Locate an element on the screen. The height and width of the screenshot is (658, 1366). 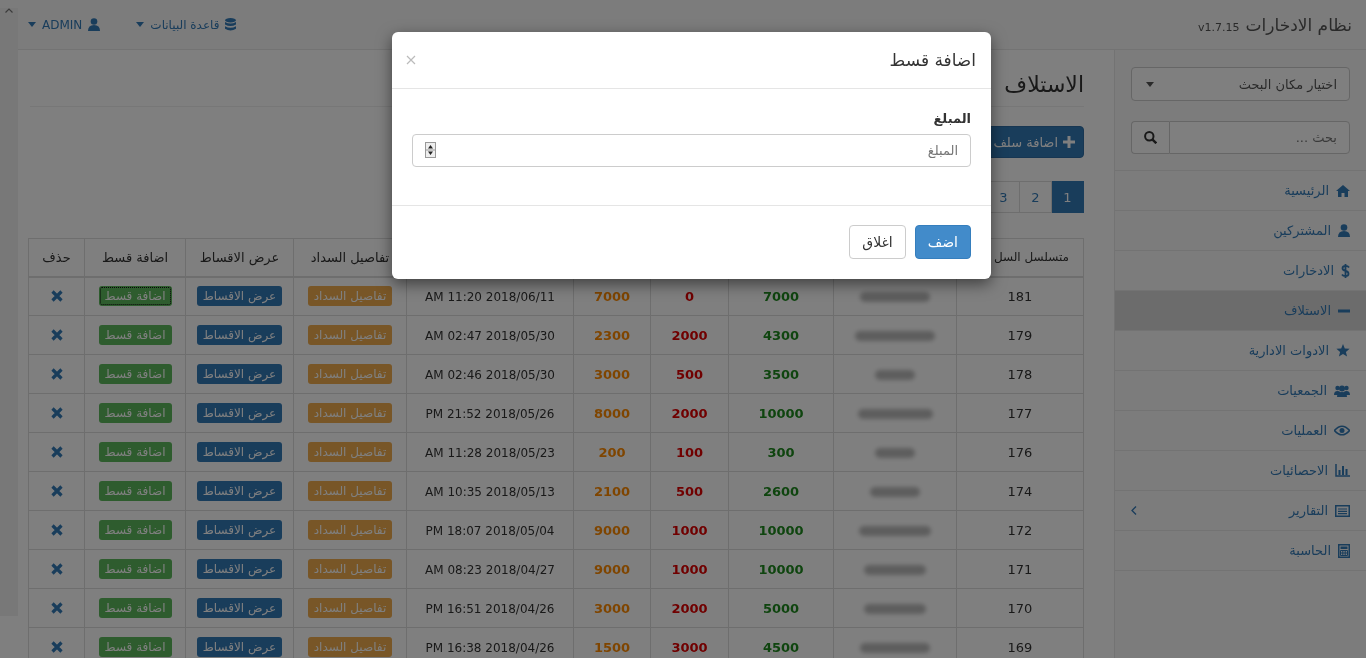
sidebar-item: الاحصائيات is located at coordinates (1240, 471).